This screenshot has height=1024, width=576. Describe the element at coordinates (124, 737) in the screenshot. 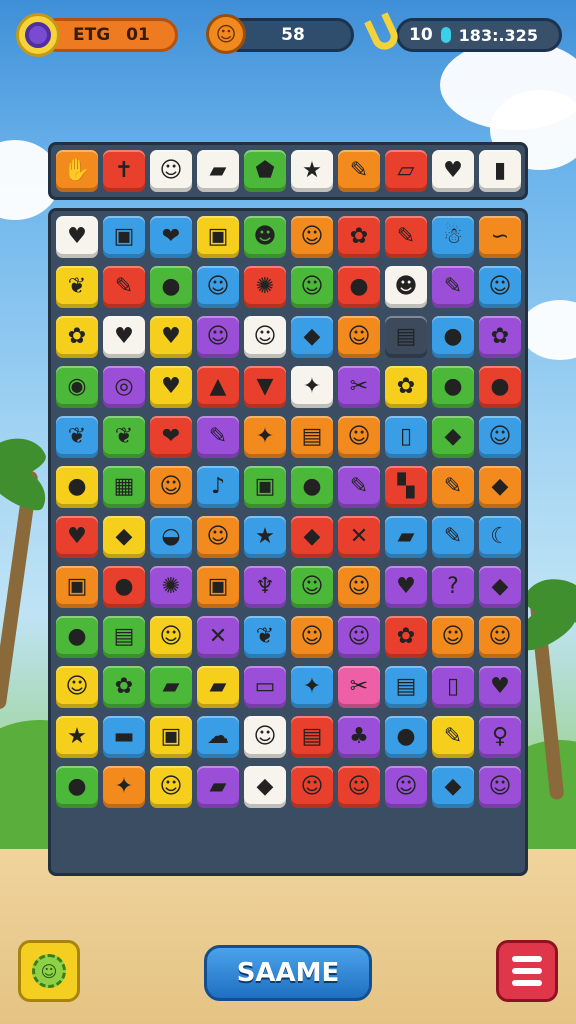

I see `board-tile: ▬` at that location.